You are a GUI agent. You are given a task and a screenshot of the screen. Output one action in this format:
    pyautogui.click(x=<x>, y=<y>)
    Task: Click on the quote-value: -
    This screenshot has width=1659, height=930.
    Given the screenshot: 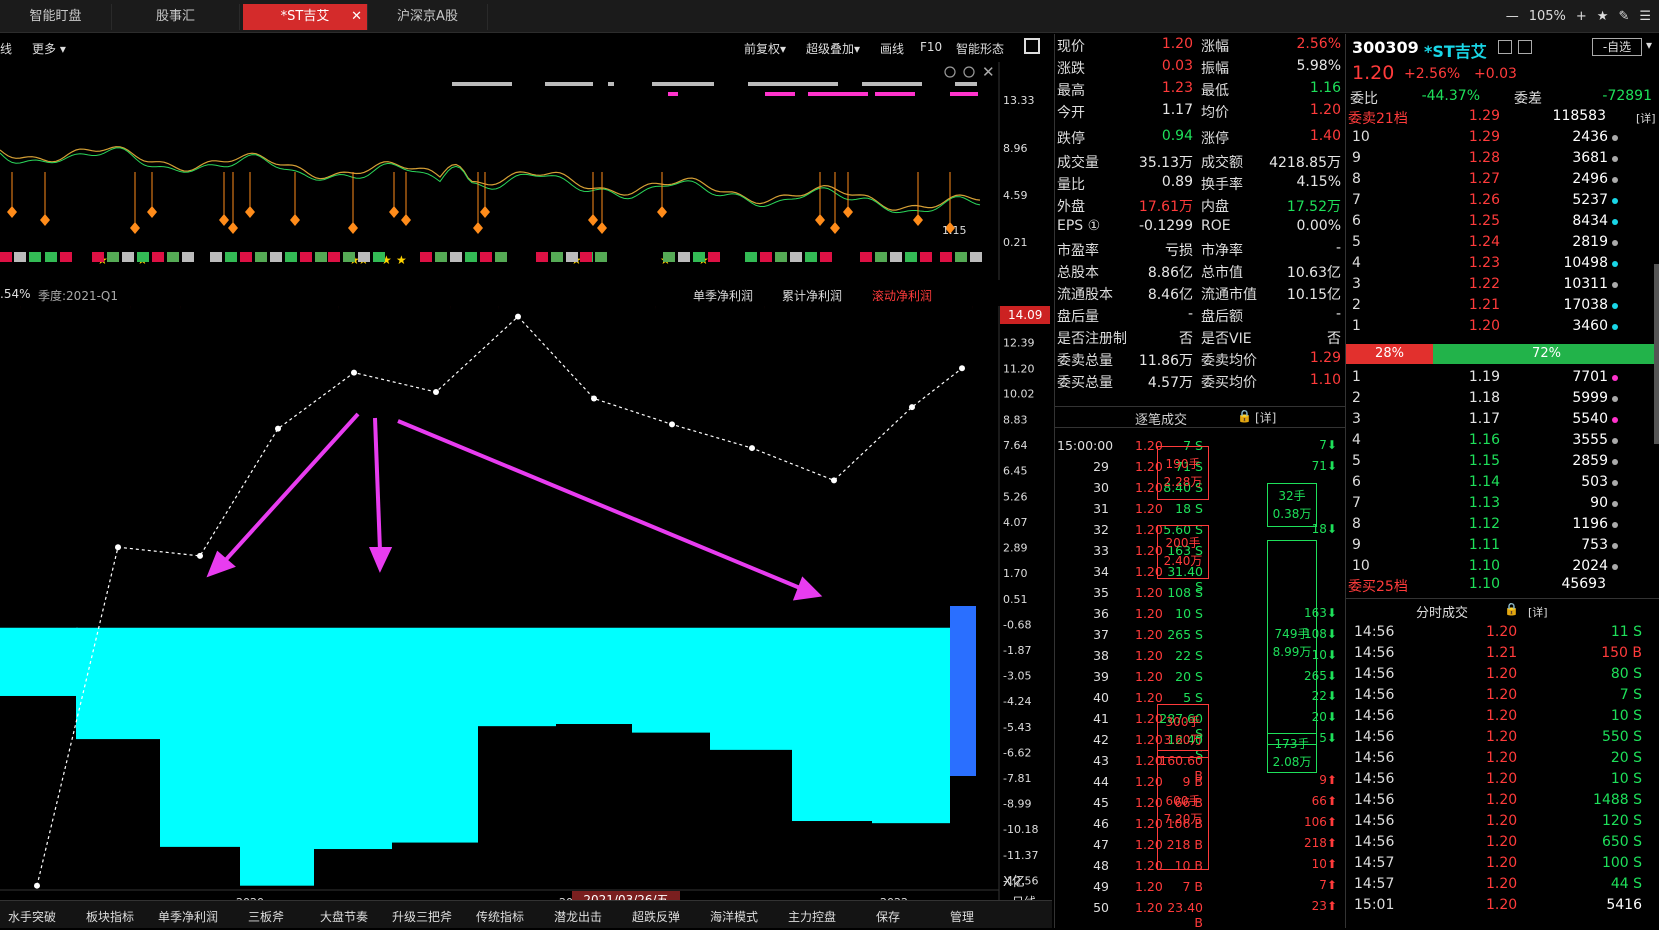 What is the action you would take?
    pyautogui.click(x=1298, y=314)
    